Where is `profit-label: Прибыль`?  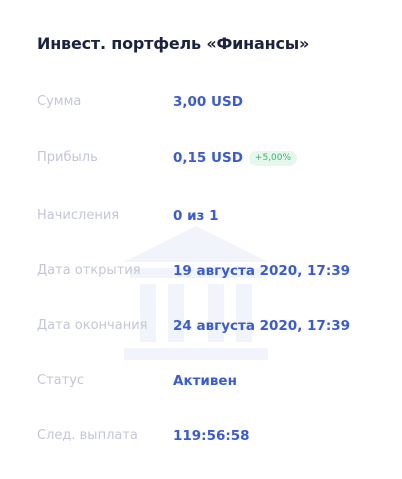
profit-label: Прибыль is located at coordinates (67, 157).